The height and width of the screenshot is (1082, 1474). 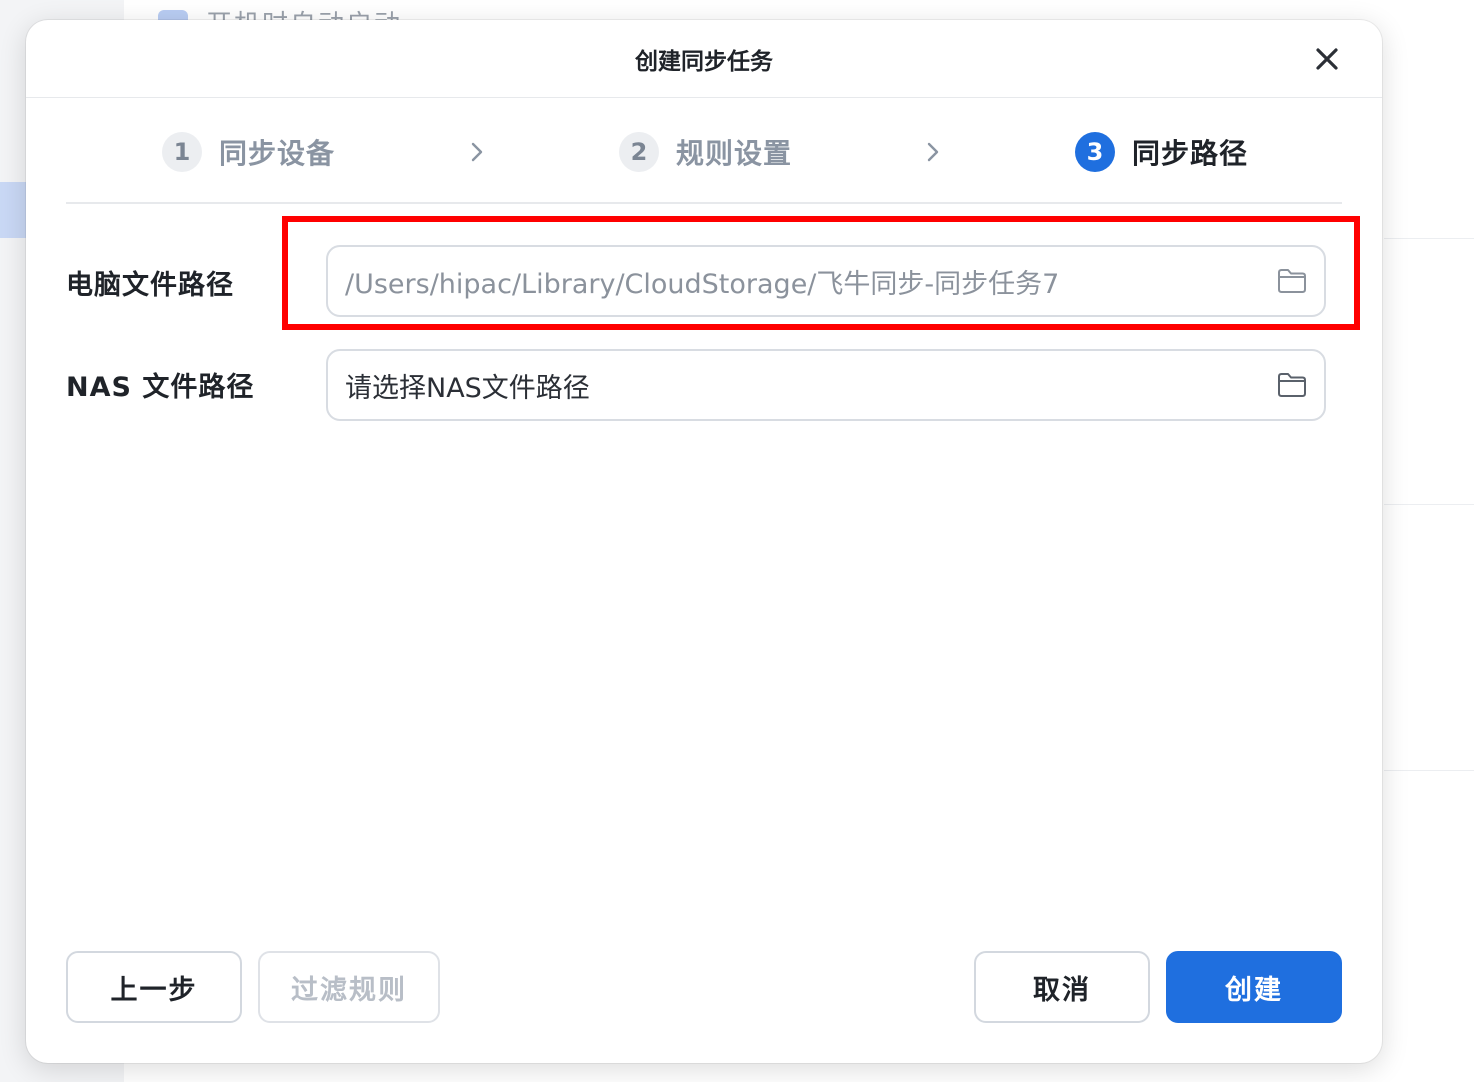 I want to click on stepper: 1 同步设备 2 规则设置 3 同步路径, so click(x=704, y=159).